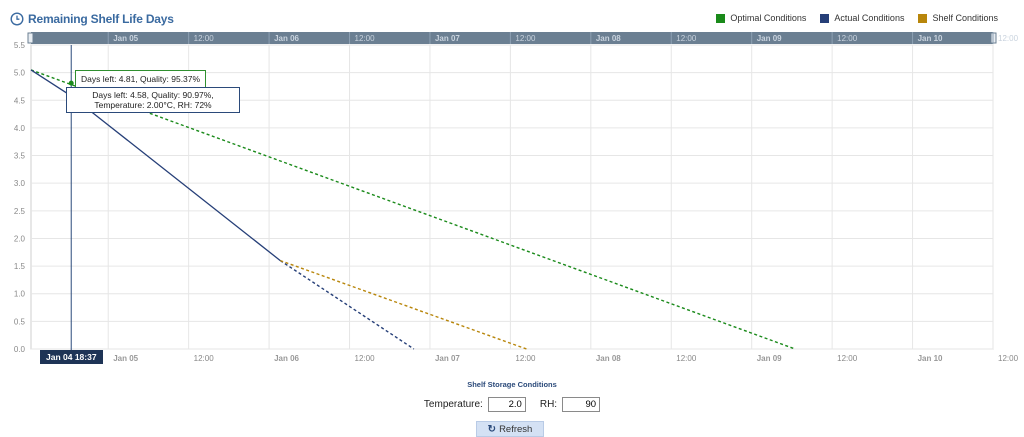 The height and width of the screenshot is (437, 1024). What do you see at coordinates (153, 105) in the screenshot?
I see `tooltip-actual-line2: Temperature: 2.00°C, RH: 72%` at bounding box center [153, 105].